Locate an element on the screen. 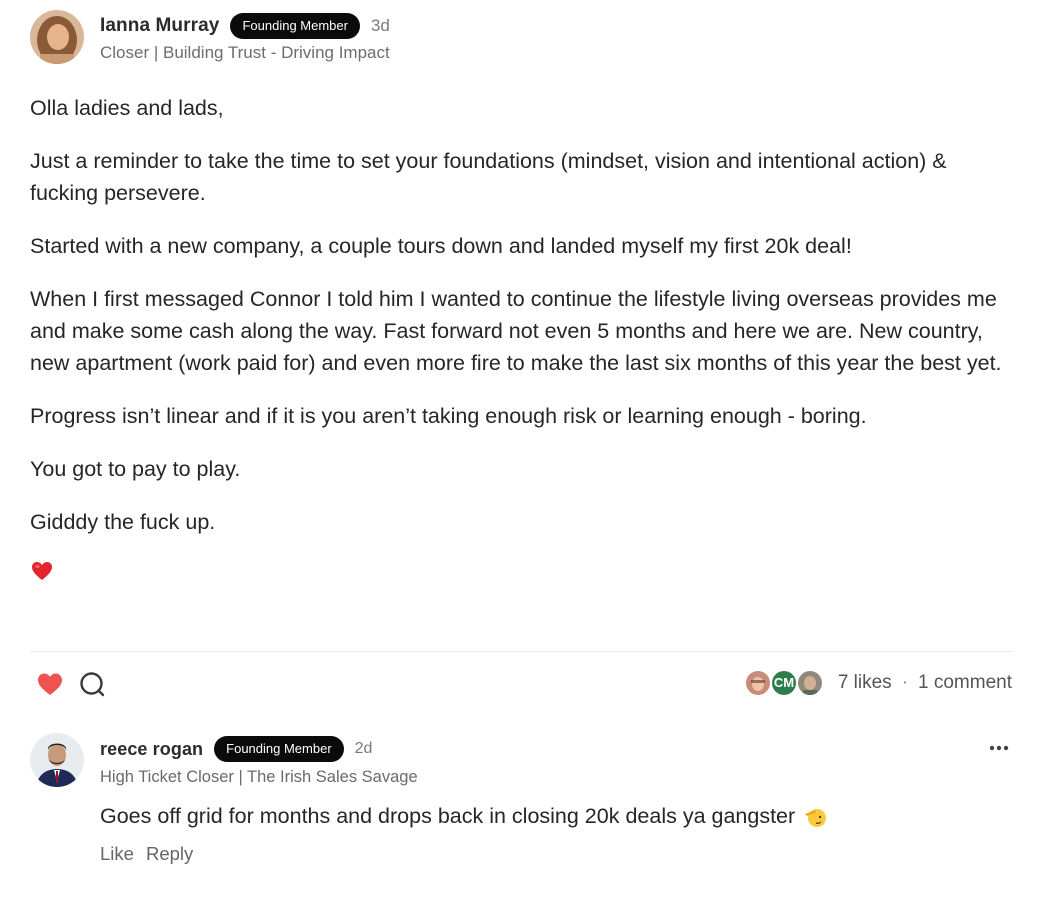 The height and width of the screenshot is (906, 1047). post-stats: 7 likes · 1 comment is located at coordinates (925, 683).